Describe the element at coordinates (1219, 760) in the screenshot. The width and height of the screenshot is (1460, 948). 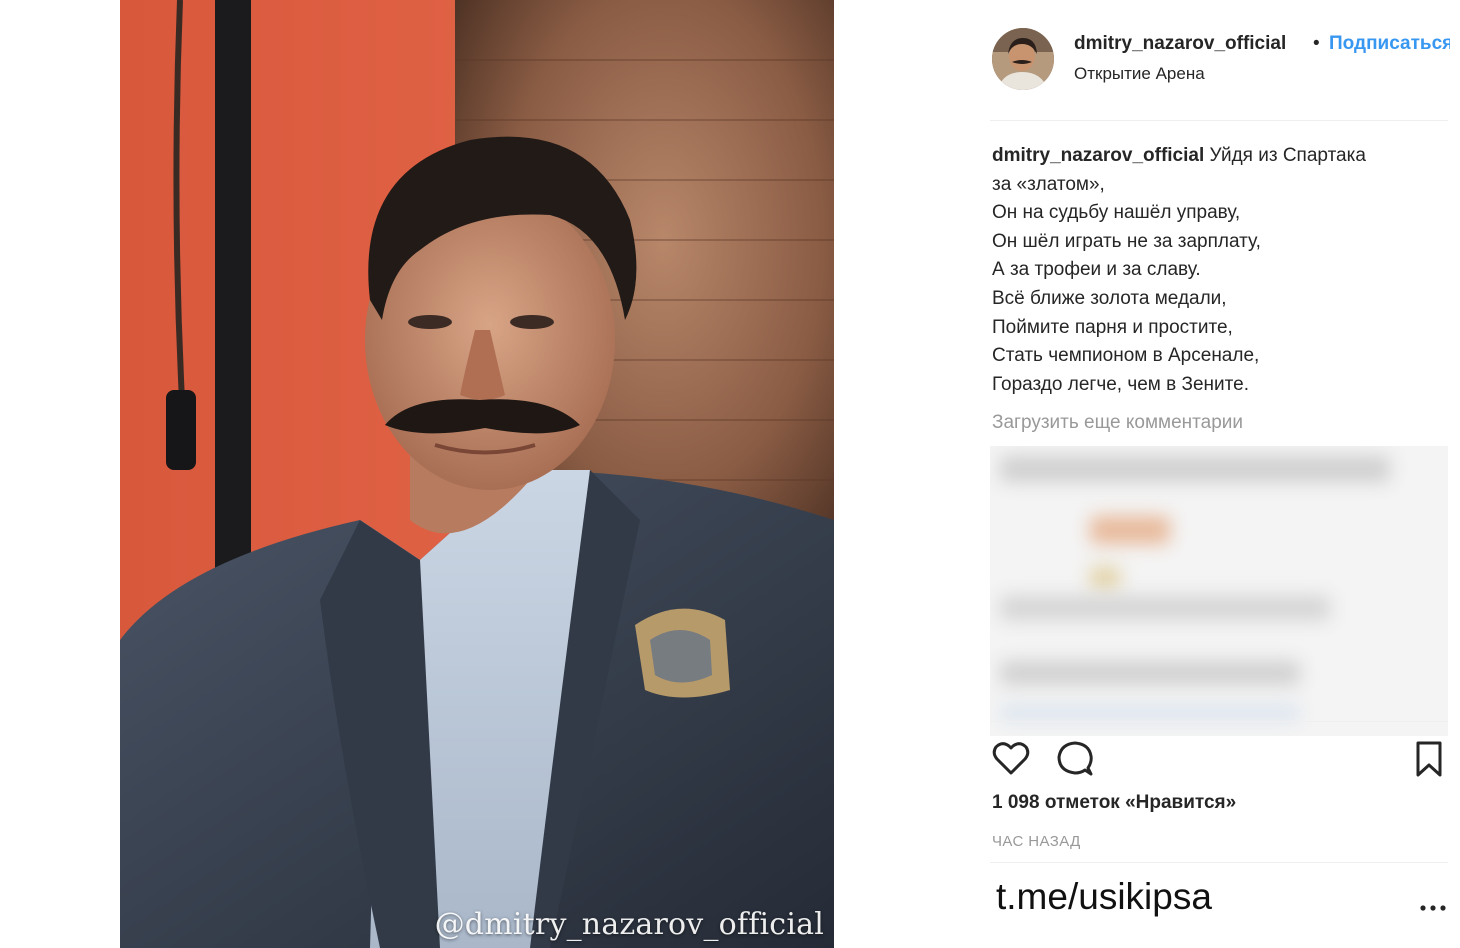
I see `post-actions` at that location.